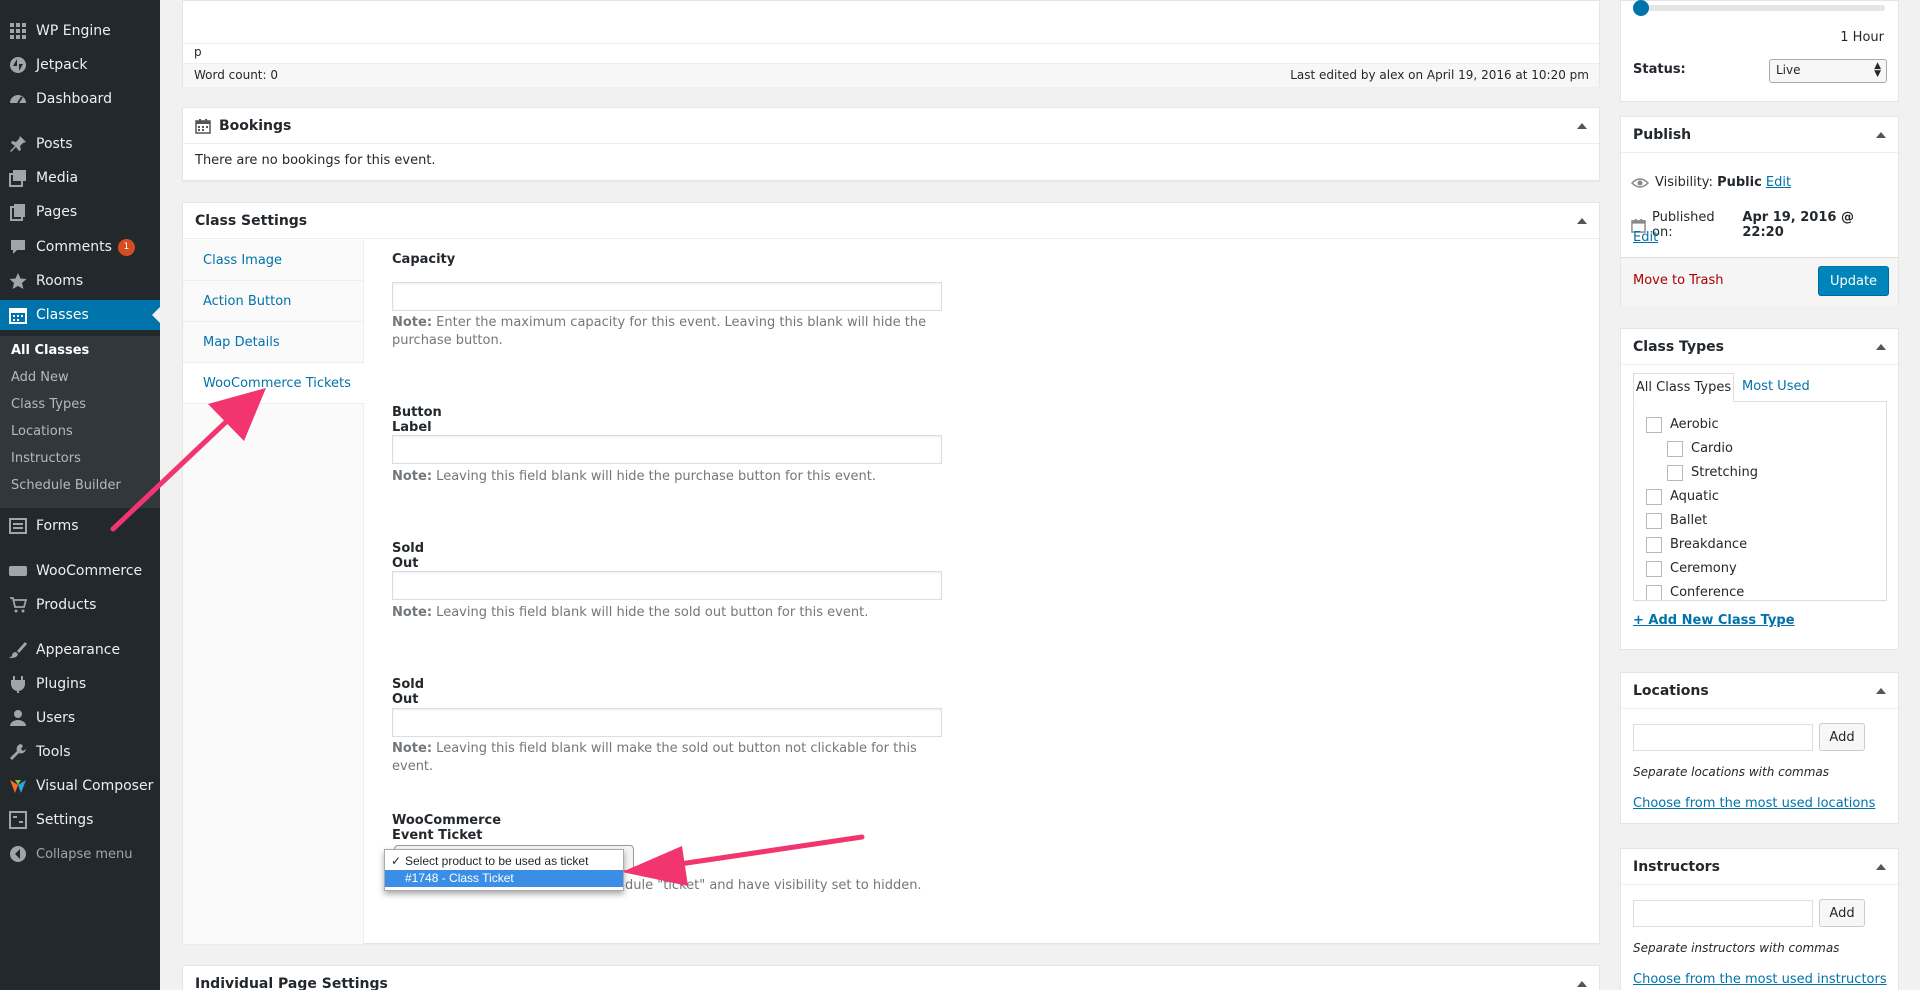 This screenshot has height=990, width=1920. I want to click on tab-all-class-types: All Class Types, so click(1683, 387).